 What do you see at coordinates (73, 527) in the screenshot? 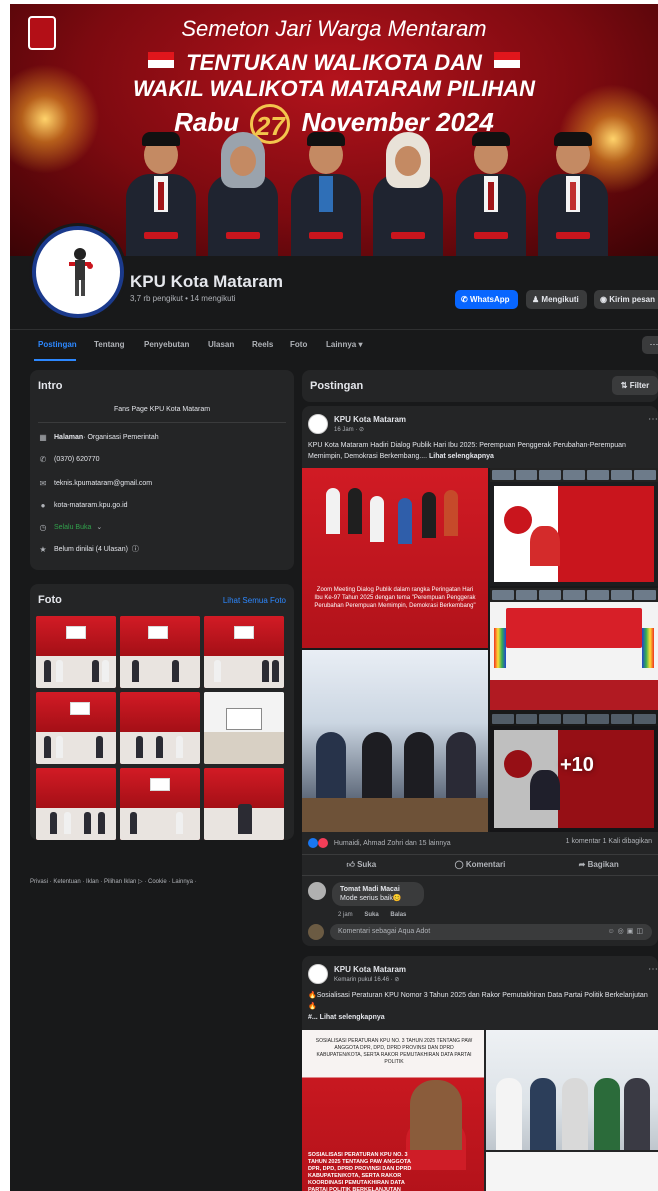
I see `hours-value: Selalu Buka` at bounding box center [73, 527].